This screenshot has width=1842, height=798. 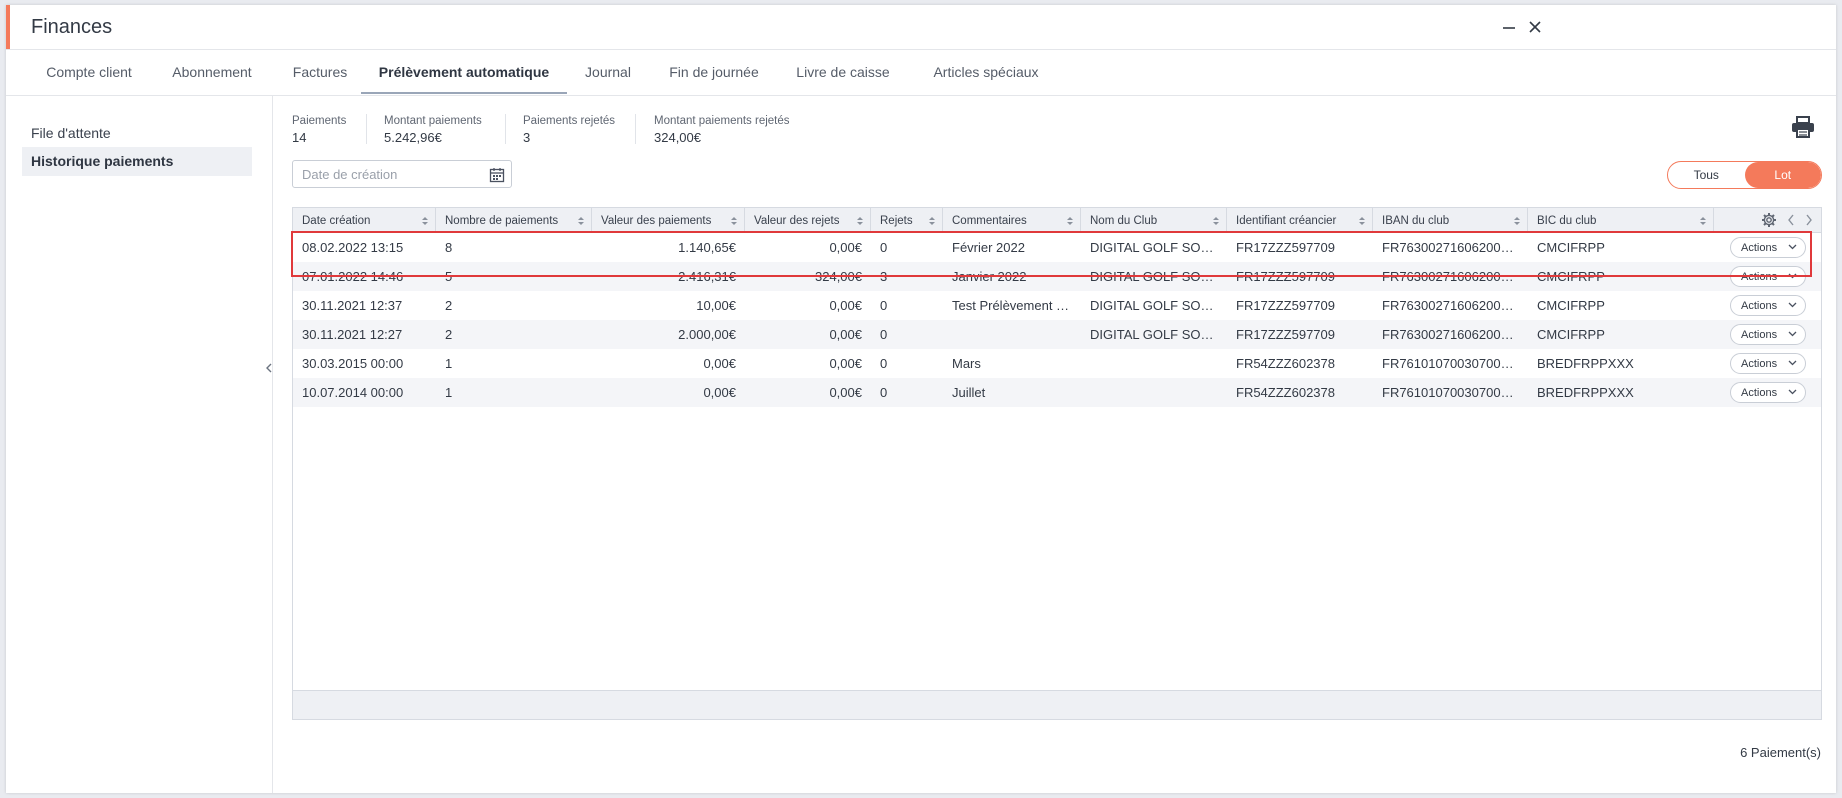 I want to click on column-header: Nombre de paiements, so click(x=514, y=220).